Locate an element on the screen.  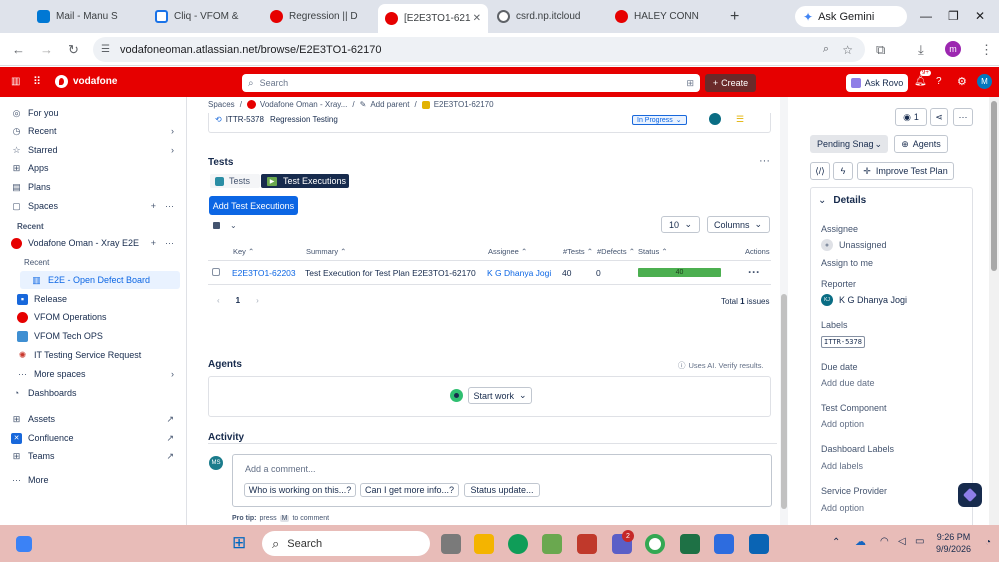
suggestion-chip: Who is working on this...? is located at coordinates (300, 490).